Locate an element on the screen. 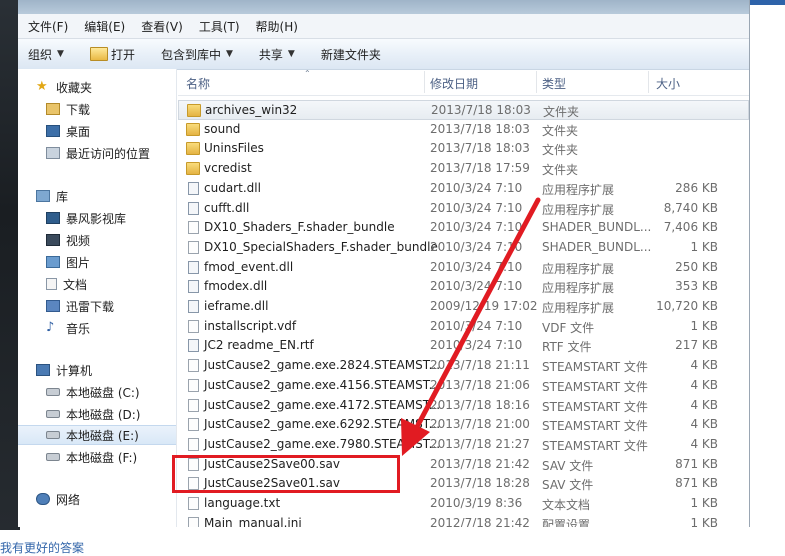  file-name: sound is located at coordinates (222, 128).